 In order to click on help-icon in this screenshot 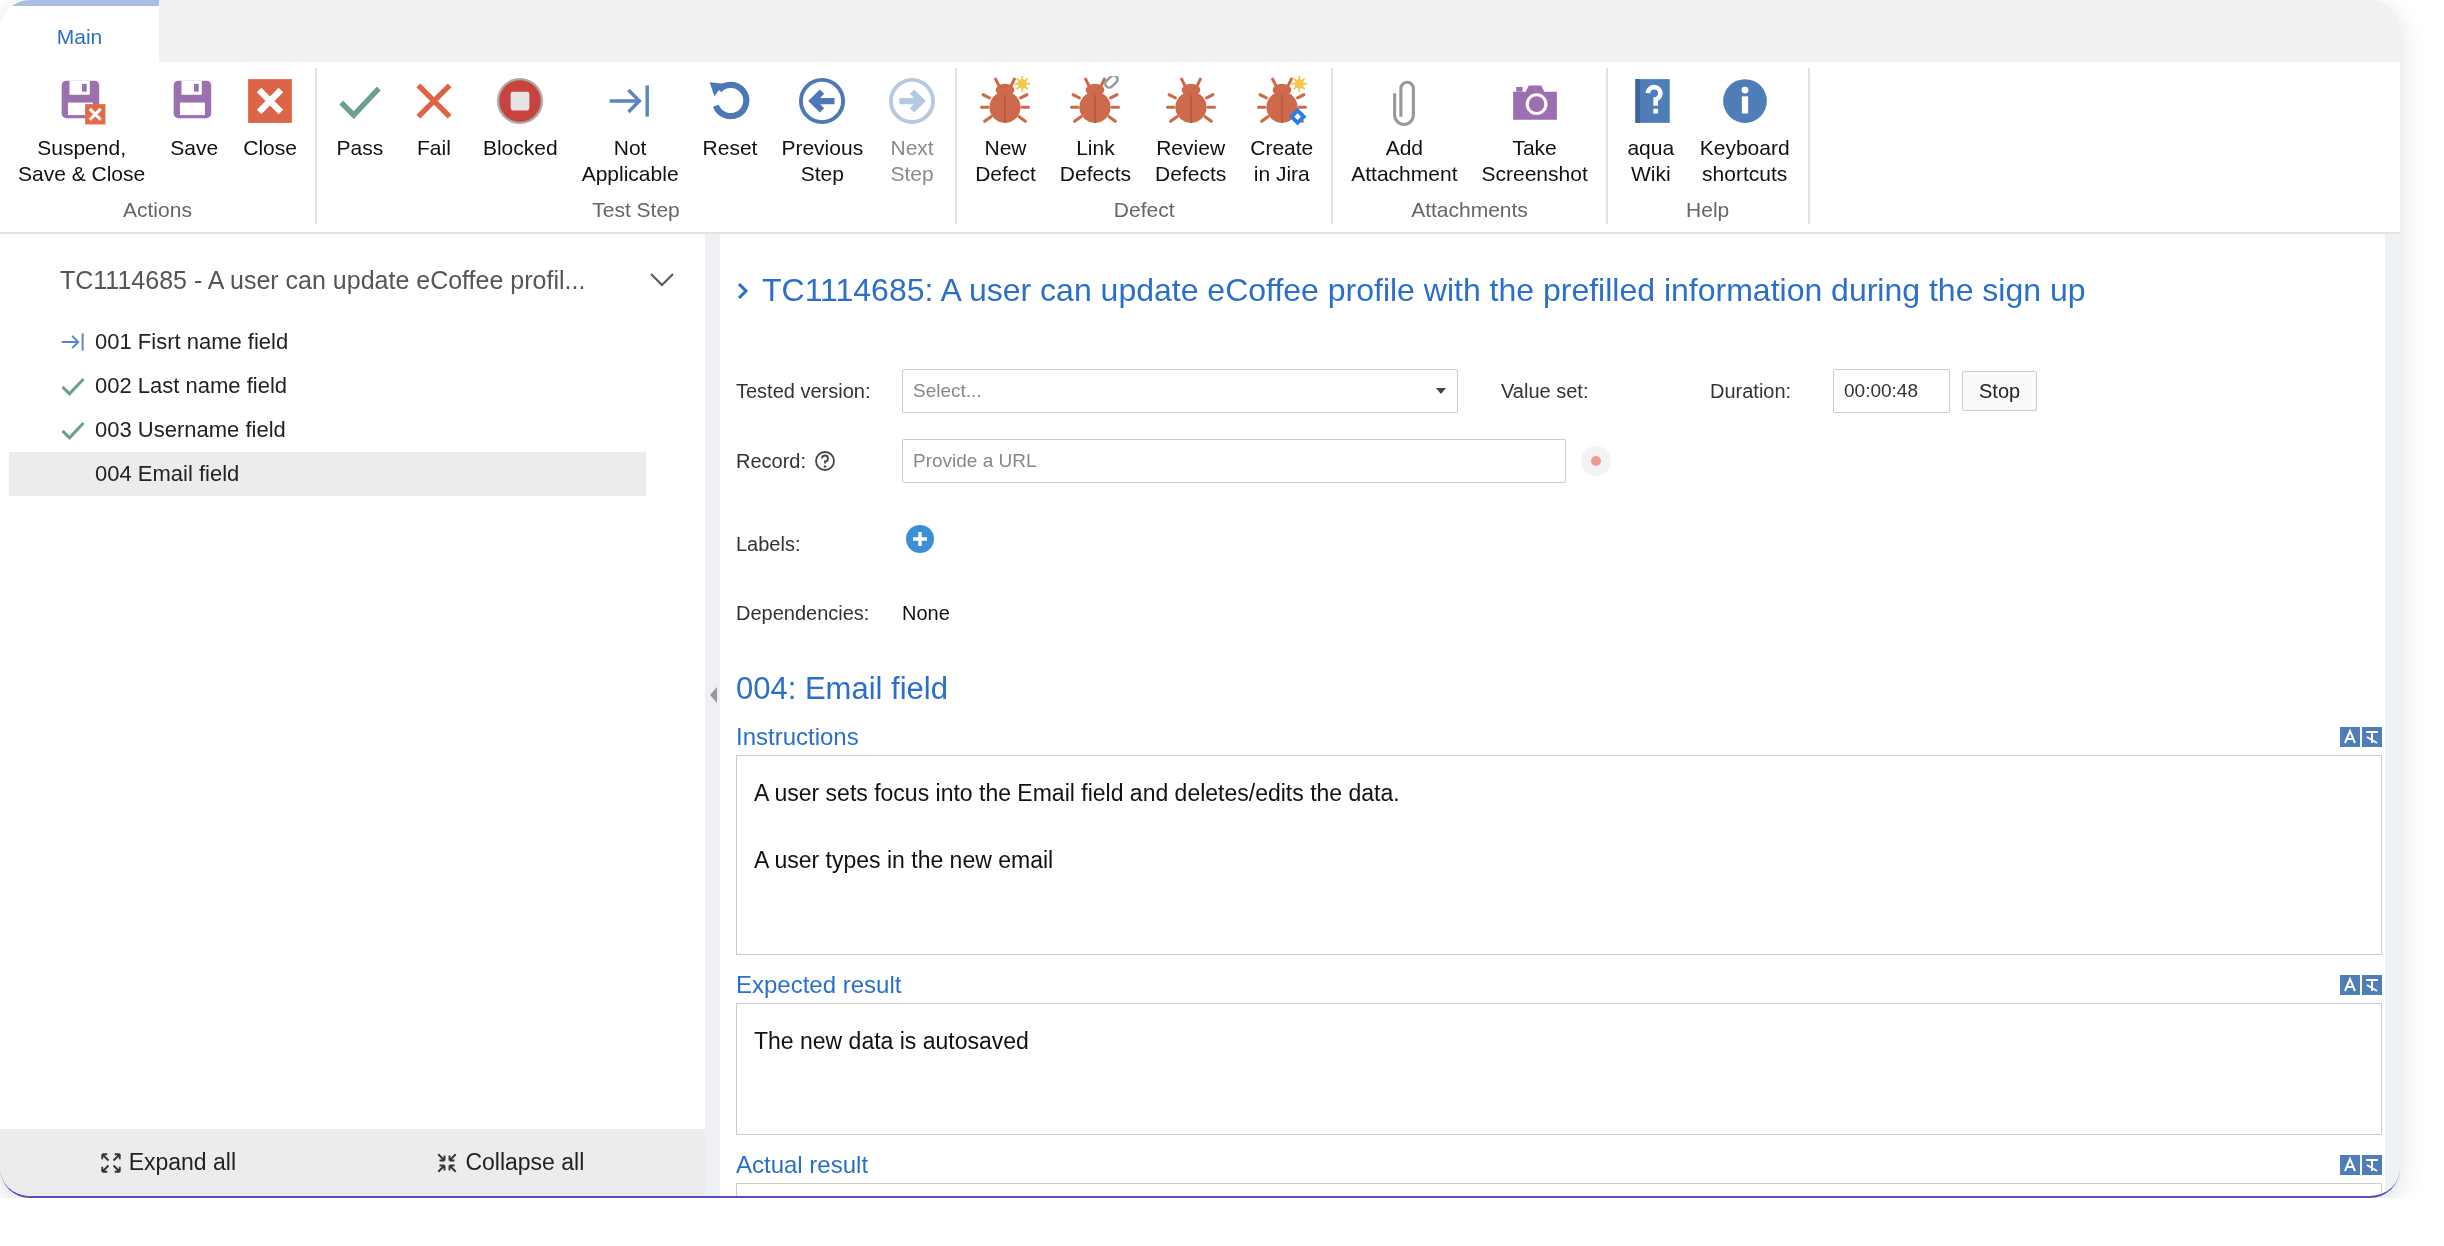, I will do `click(825, 461)`.